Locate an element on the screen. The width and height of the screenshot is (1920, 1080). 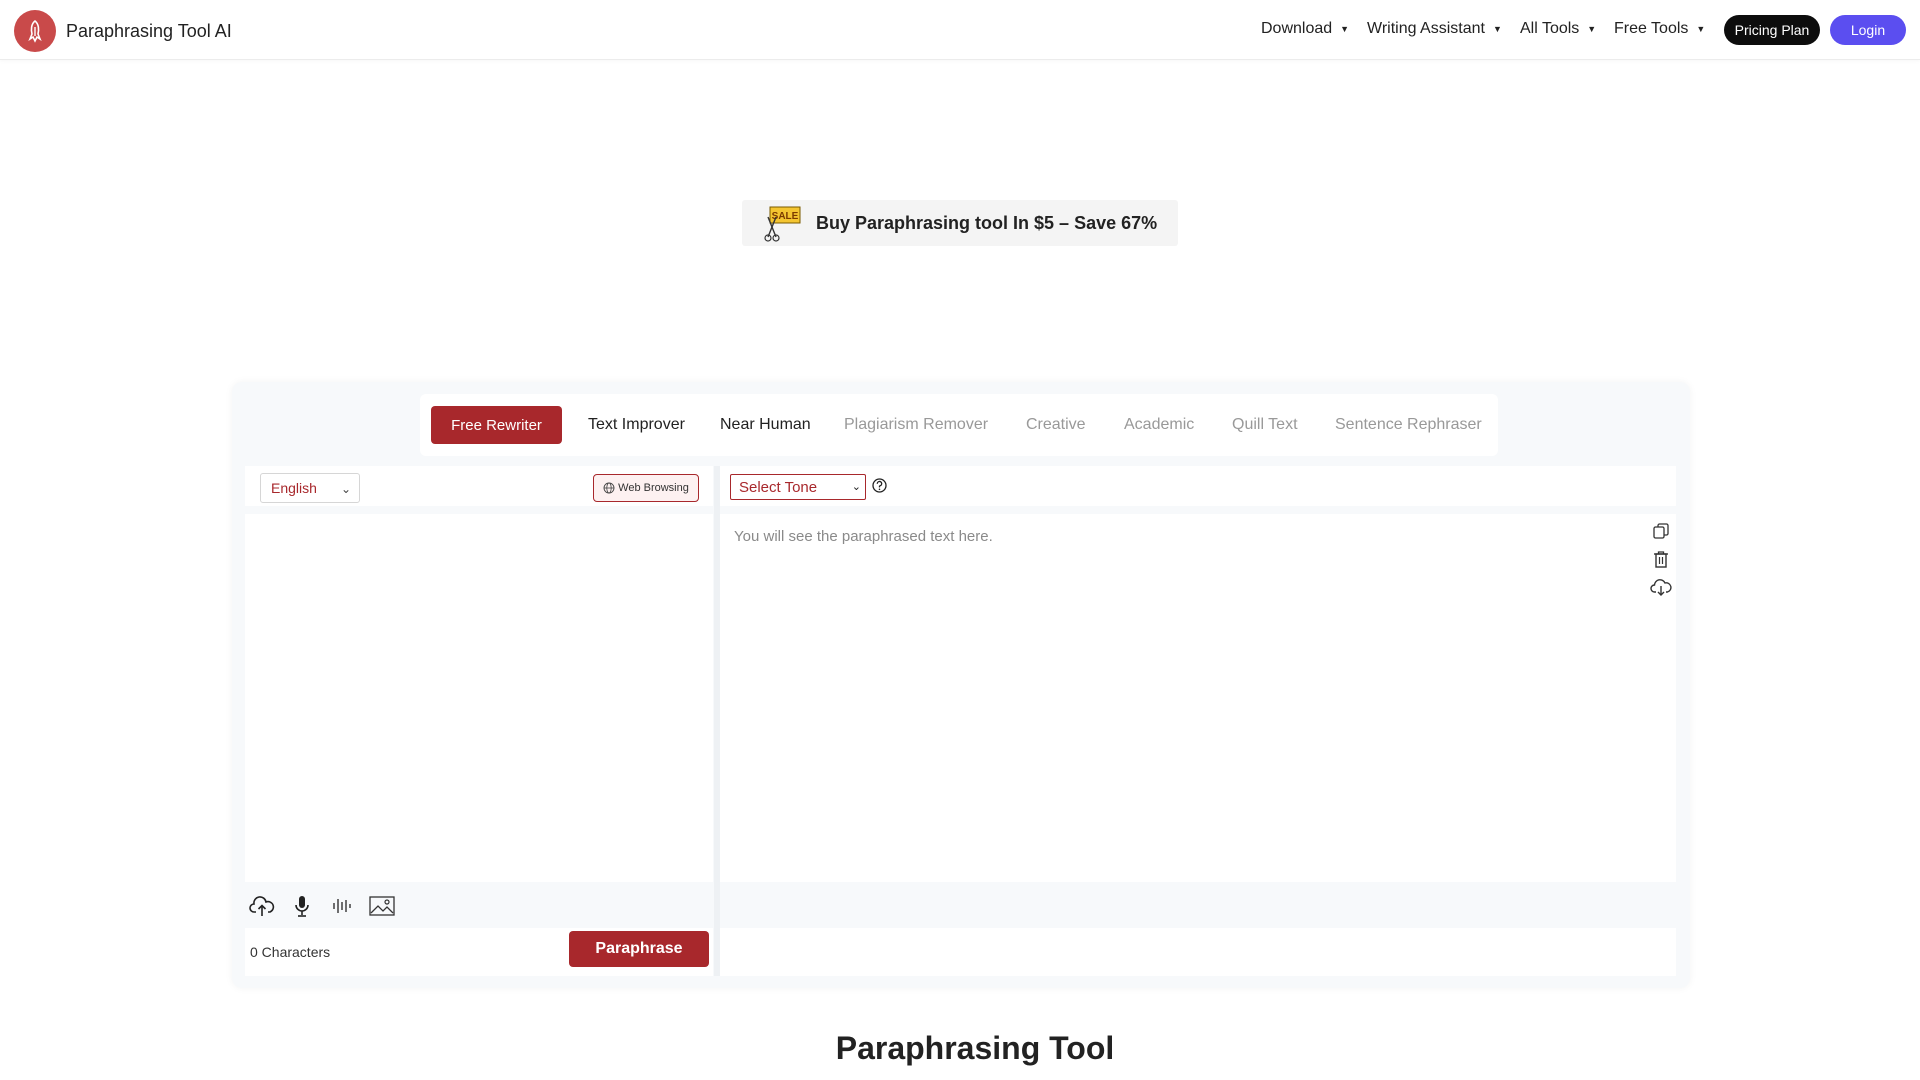
web-browsing-button: Web Browsing is located at coordinates (646, 488).